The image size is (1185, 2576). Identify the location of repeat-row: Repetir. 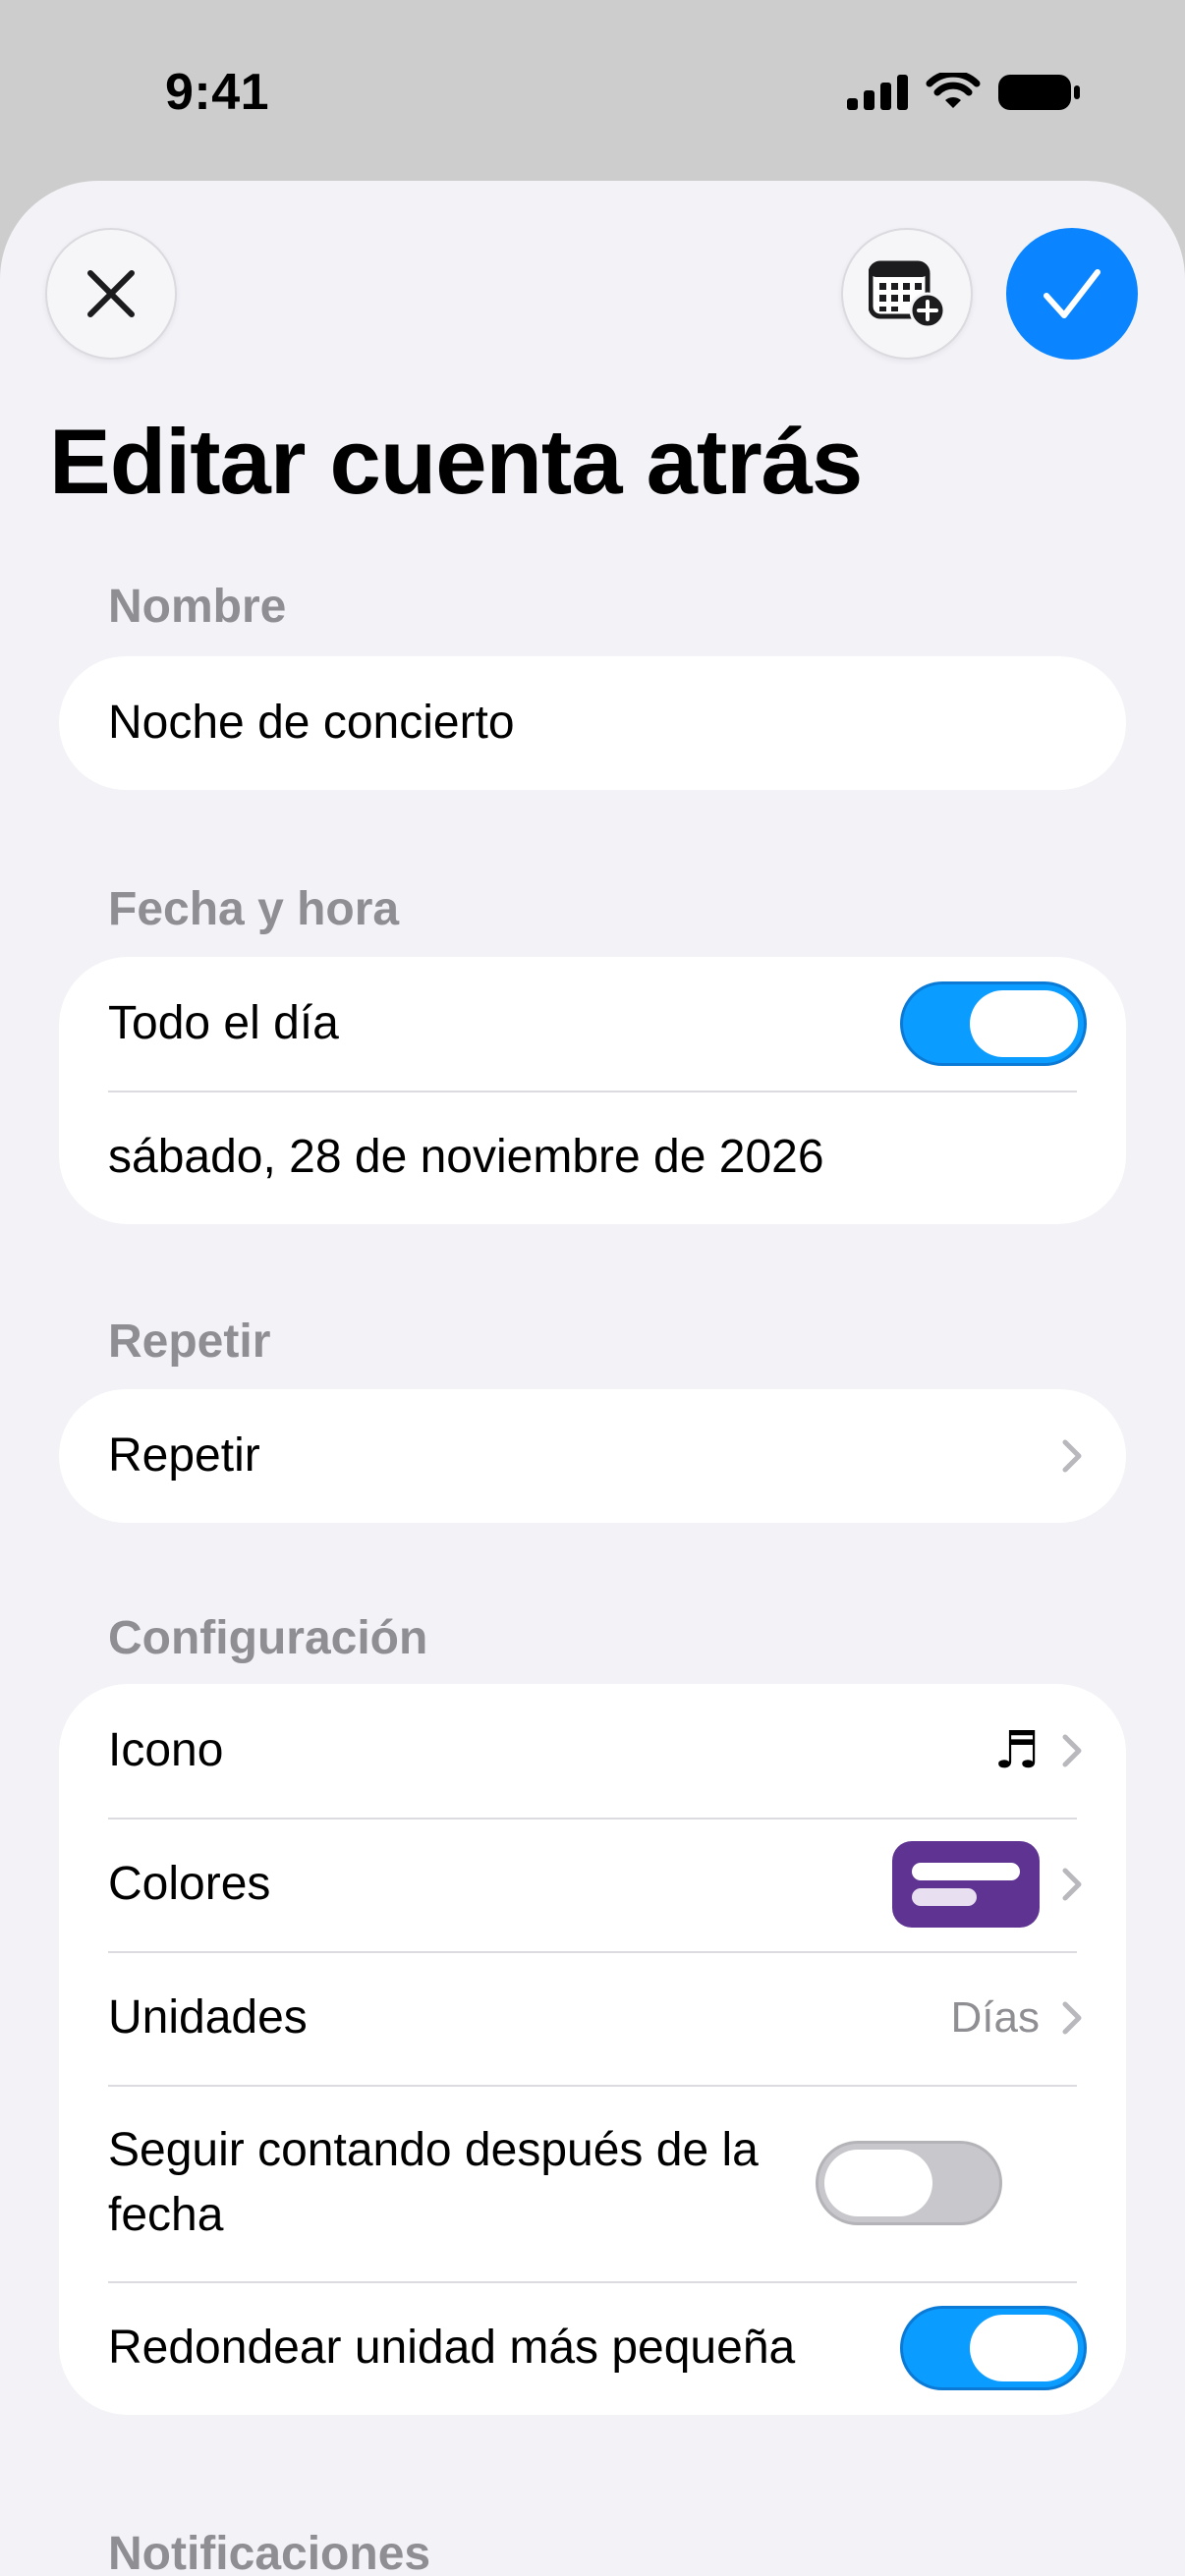
(592, 1456).